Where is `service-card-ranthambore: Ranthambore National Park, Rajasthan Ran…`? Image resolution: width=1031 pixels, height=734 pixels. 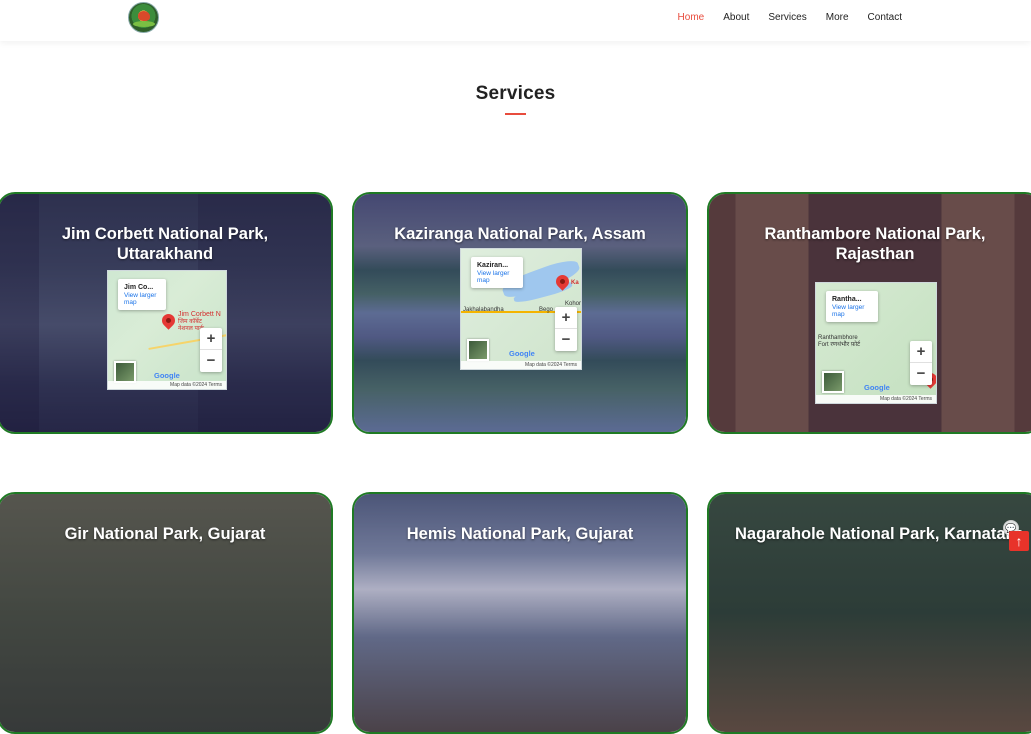
service-card-ranthambore: Ranthambore National Park, Rajasthan Ran… is located at coordinates (869, 313).